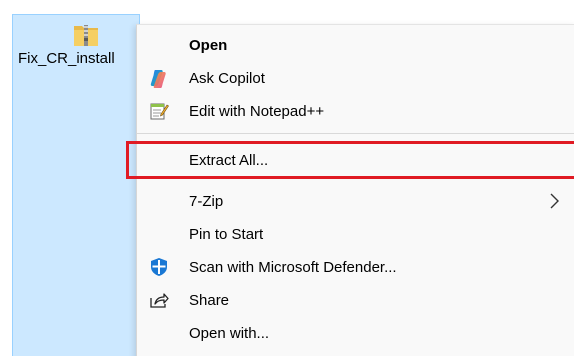 The height and width of the screenshot is (356, 574). What do you see at coordinates (355, 201) in the screenshot?
I see `menu-item-7zip: 7-Zip` at bounding box center [355, 201].